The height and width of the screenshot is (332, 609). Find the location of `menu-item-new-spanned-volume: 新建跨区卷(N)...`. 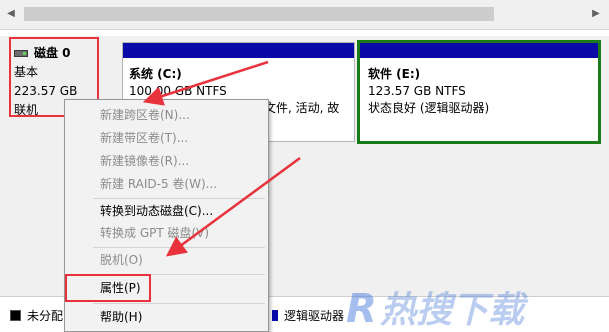

menu-item-new-spanned-volume: 新建跨区卷(N)... is located at coordinates (166, 115).